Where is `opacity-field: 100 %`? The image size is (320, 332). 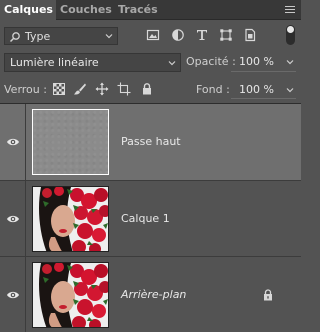
opacity-field: 100 % is located at coordinates (263, 62).